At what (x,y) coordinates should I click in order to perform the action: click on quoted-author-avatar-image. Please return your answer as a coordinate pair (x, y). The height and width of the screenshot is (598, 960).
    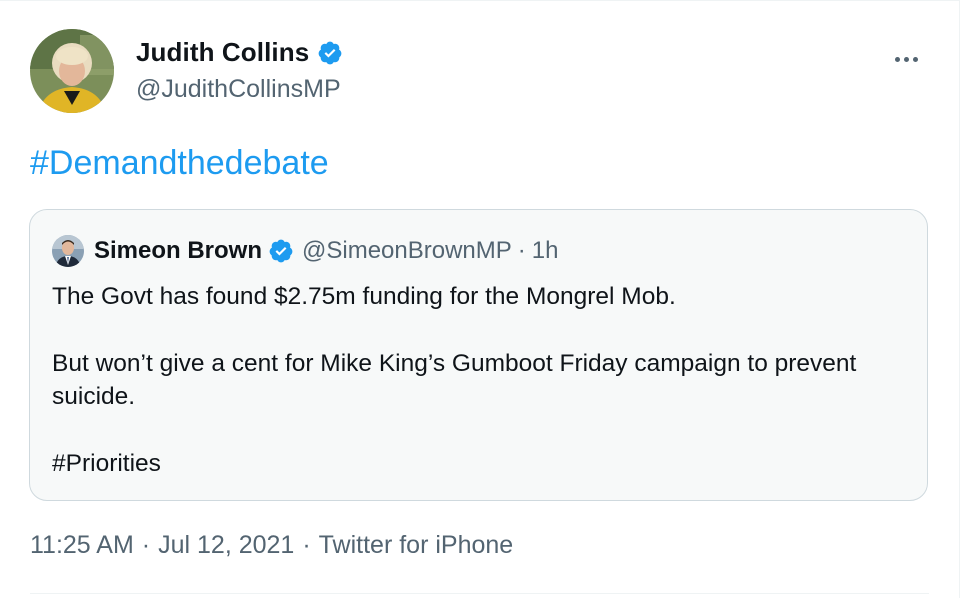
    Looking at the image, I should click on (68, 251).